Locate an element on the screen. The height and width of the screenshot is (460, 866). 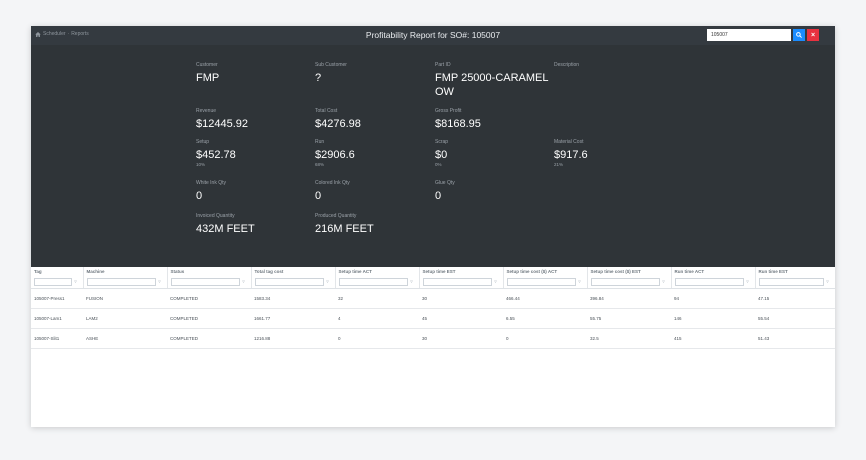
column-header-machine: Machine is located at coordinates (125, 271).